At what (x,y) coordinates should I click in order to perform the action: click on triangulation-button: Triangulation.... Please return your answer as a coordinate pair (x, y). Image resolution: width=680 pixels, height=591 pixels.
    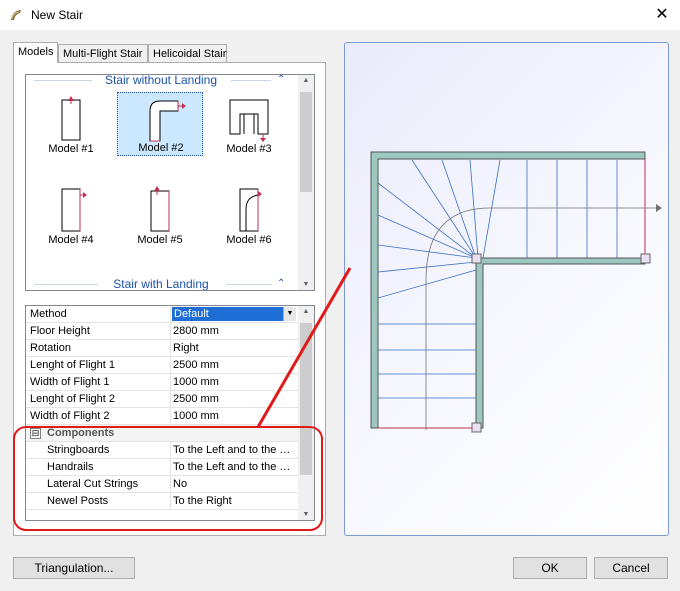
    Looking at the image, I should click on (74, 568).